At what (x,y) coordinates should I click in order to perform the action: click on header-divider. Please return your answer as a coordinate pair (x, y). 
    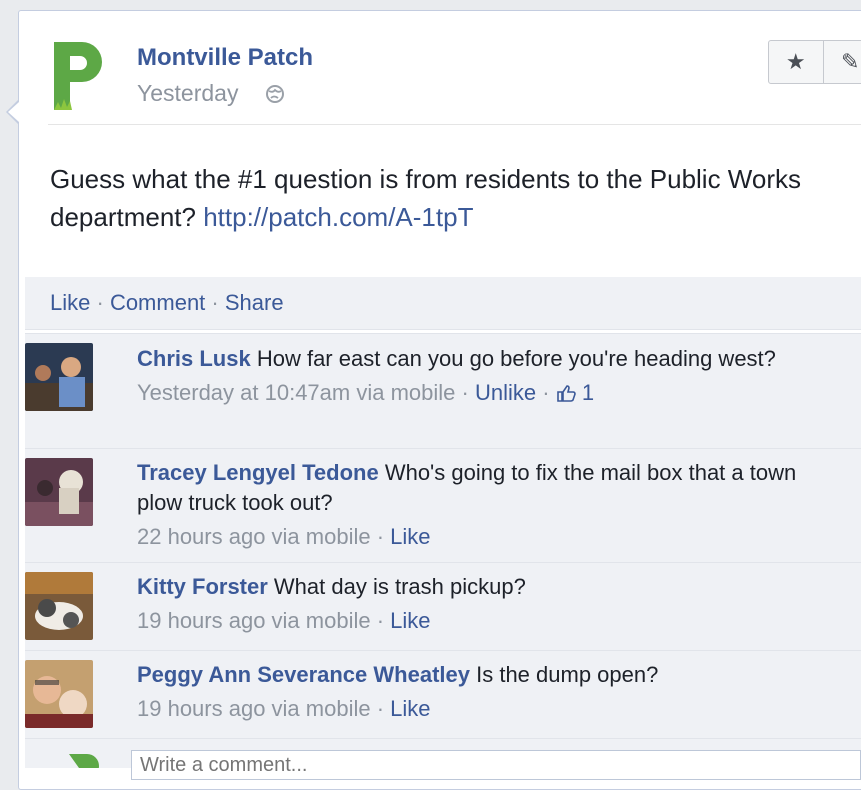
    Looking at the image, I should click on (454, 124).